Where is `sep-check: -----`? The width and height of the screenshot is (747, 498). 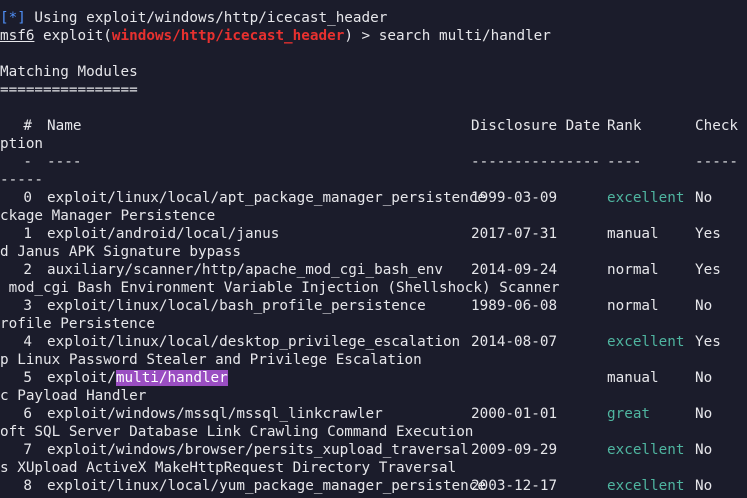 sep-check: ----- is located at coordinates (717, 162).